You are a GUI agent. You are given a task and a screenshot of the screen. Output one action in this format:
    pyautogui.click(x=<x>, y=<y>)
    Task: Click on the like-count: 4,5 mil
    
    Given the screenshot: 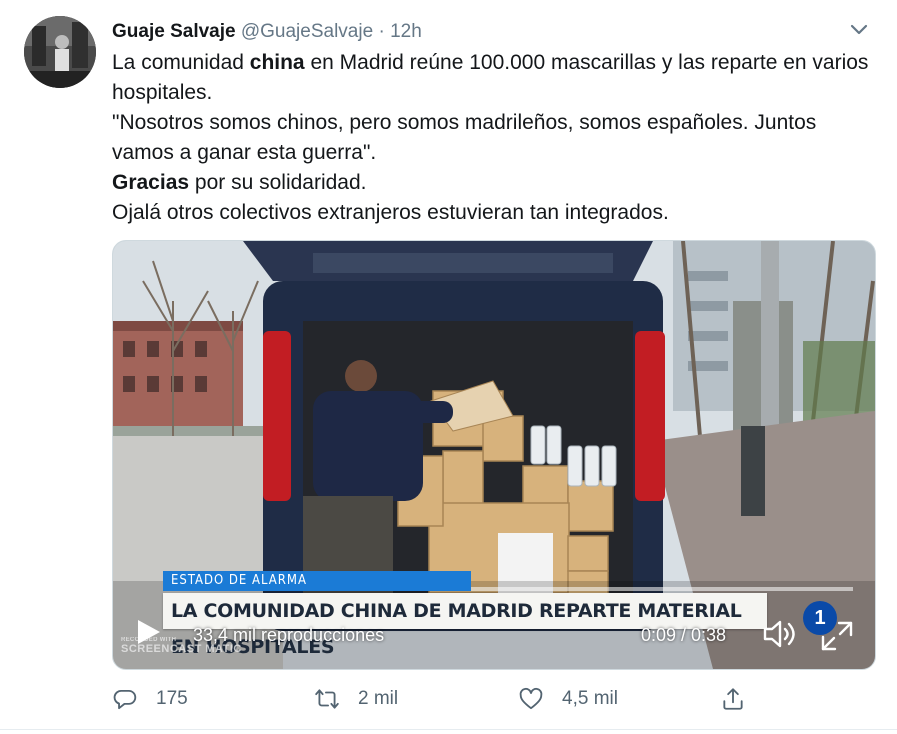 What is the action you would take?
    pyautogui.click(x=590, y=698)
    